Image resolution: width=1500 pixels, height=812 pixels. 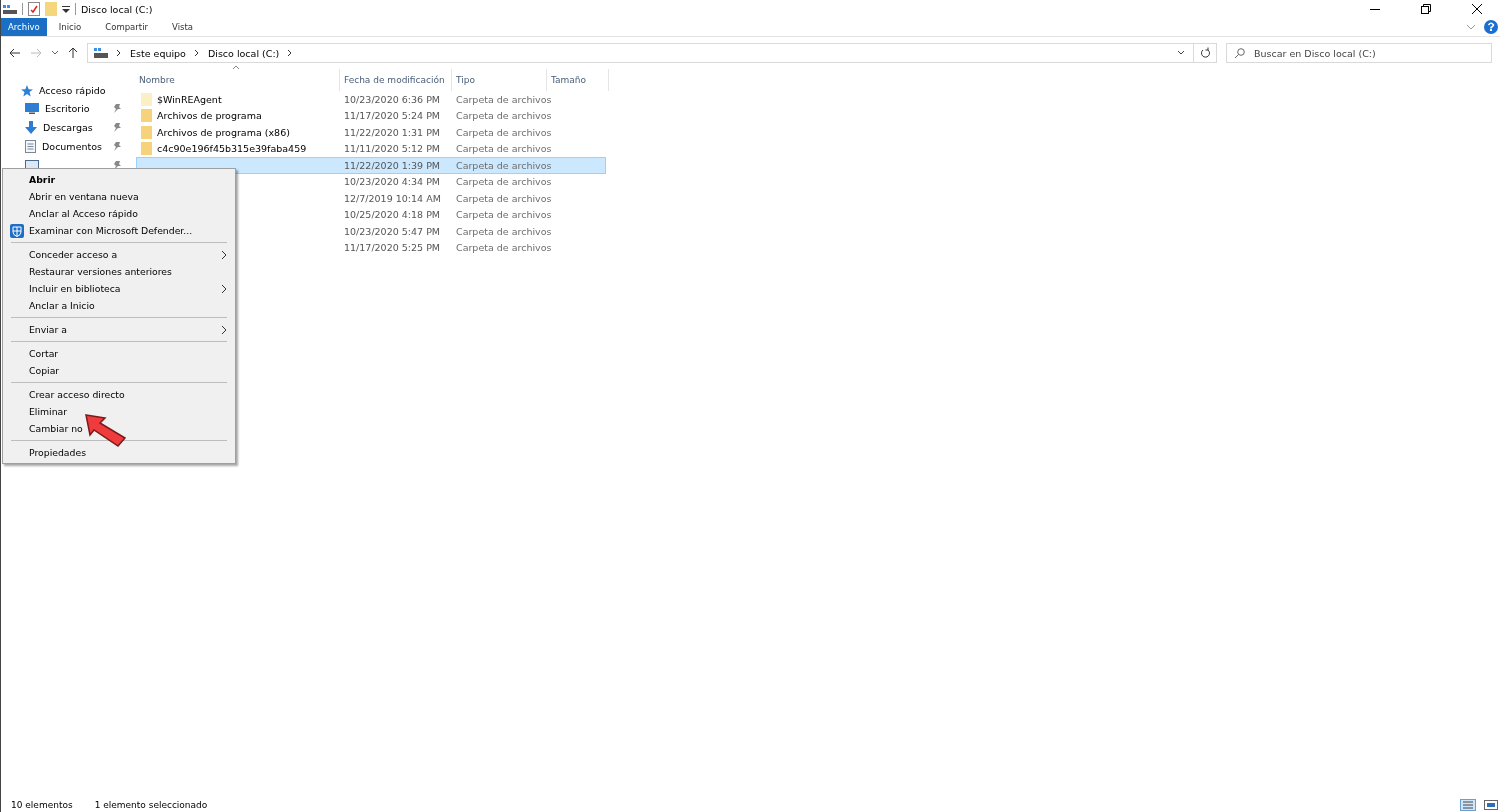 I want to click on menu-item: Conceder acceso a, so click(x=119, y=254).